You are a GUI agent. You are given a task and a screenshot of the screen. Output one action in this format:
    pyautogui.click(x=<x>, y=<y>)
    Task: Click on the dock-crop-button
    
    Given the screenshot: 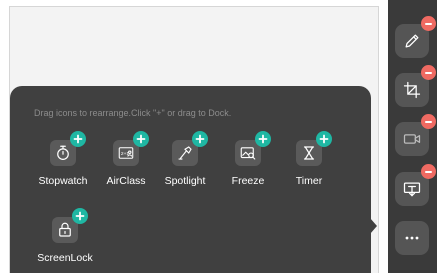 What is the action you would take?
    pyautogui.click(x=415, y=86)
    